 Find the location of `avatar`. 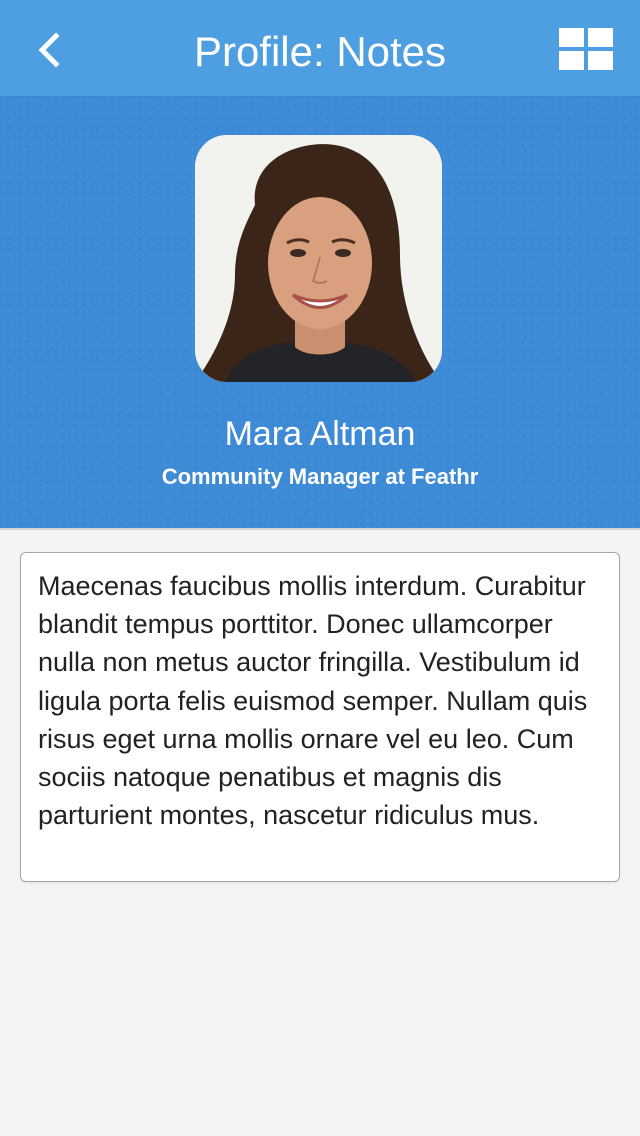

avatar is located at coordinates (318, 258).